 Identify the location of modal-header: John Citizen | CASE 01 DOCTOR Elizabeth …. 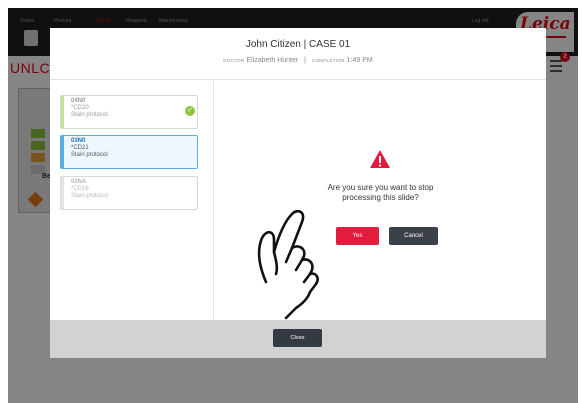
(298, 54).